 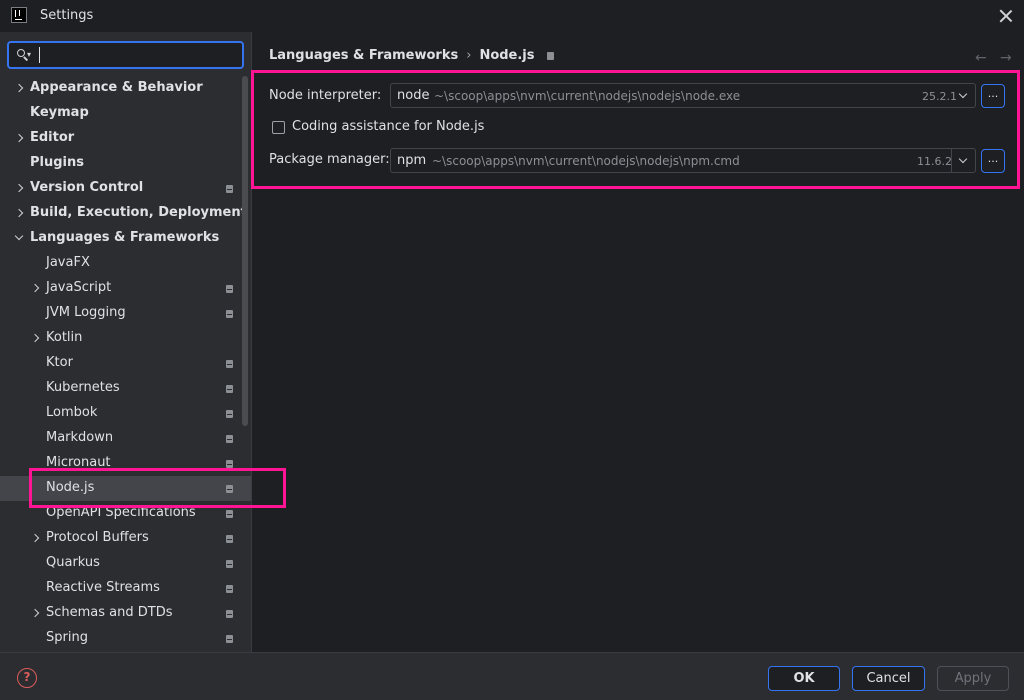 What do you see at coordinates (19, 15) in the screenshot?
I see `intellij-logo-icon` at bounding box center [19, 15].